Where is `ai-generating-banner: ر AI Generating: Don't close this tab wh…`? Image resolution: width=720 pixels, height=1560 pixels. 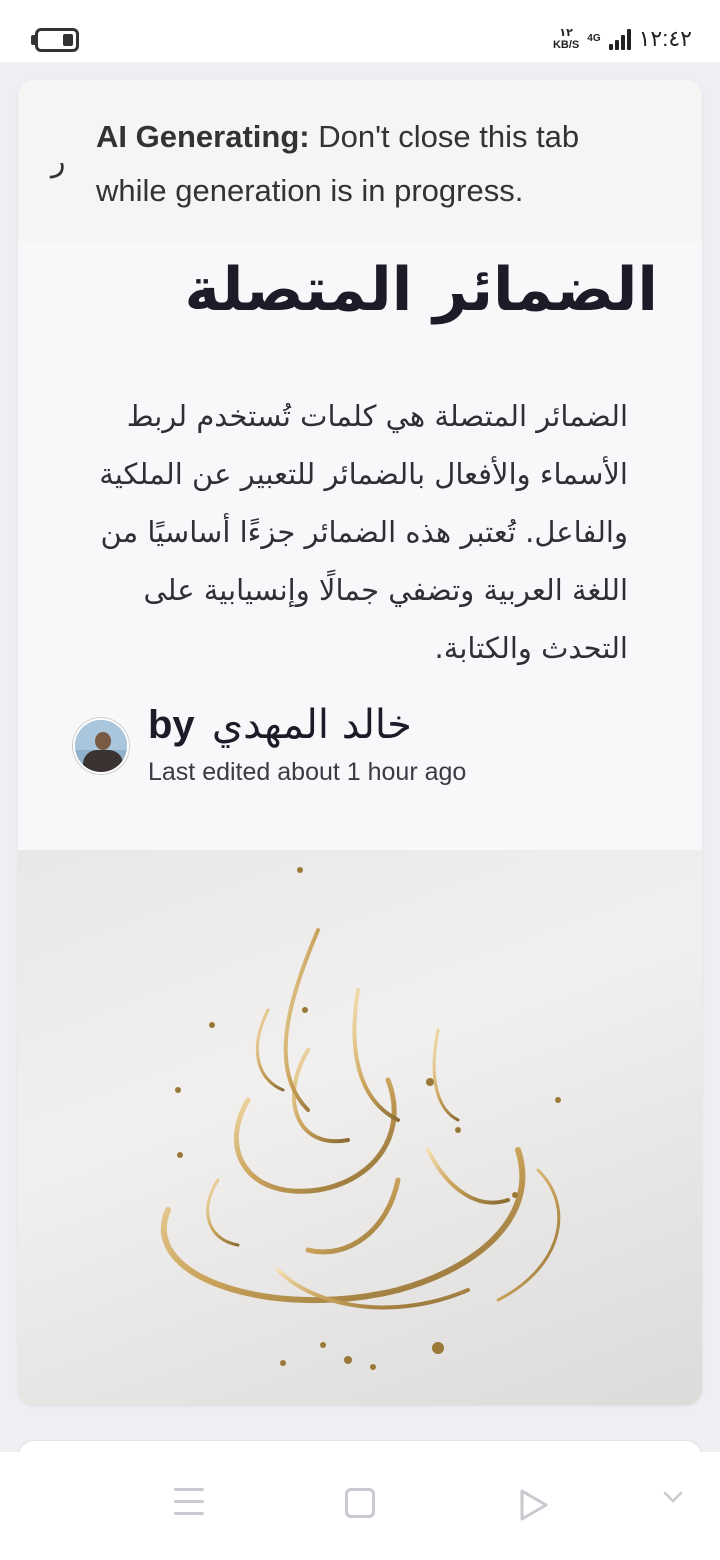 ai-generating-banner: ر AI Generating: Don't close this tab wh… is located at coordinates (360, 161).